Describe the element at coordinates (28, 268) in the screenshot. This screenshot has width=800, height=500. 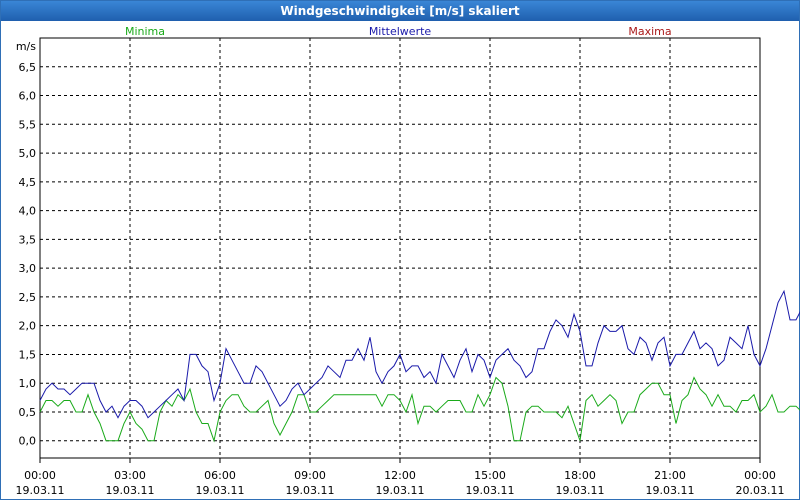
I see `y-tick-label: 3,0` at that location.